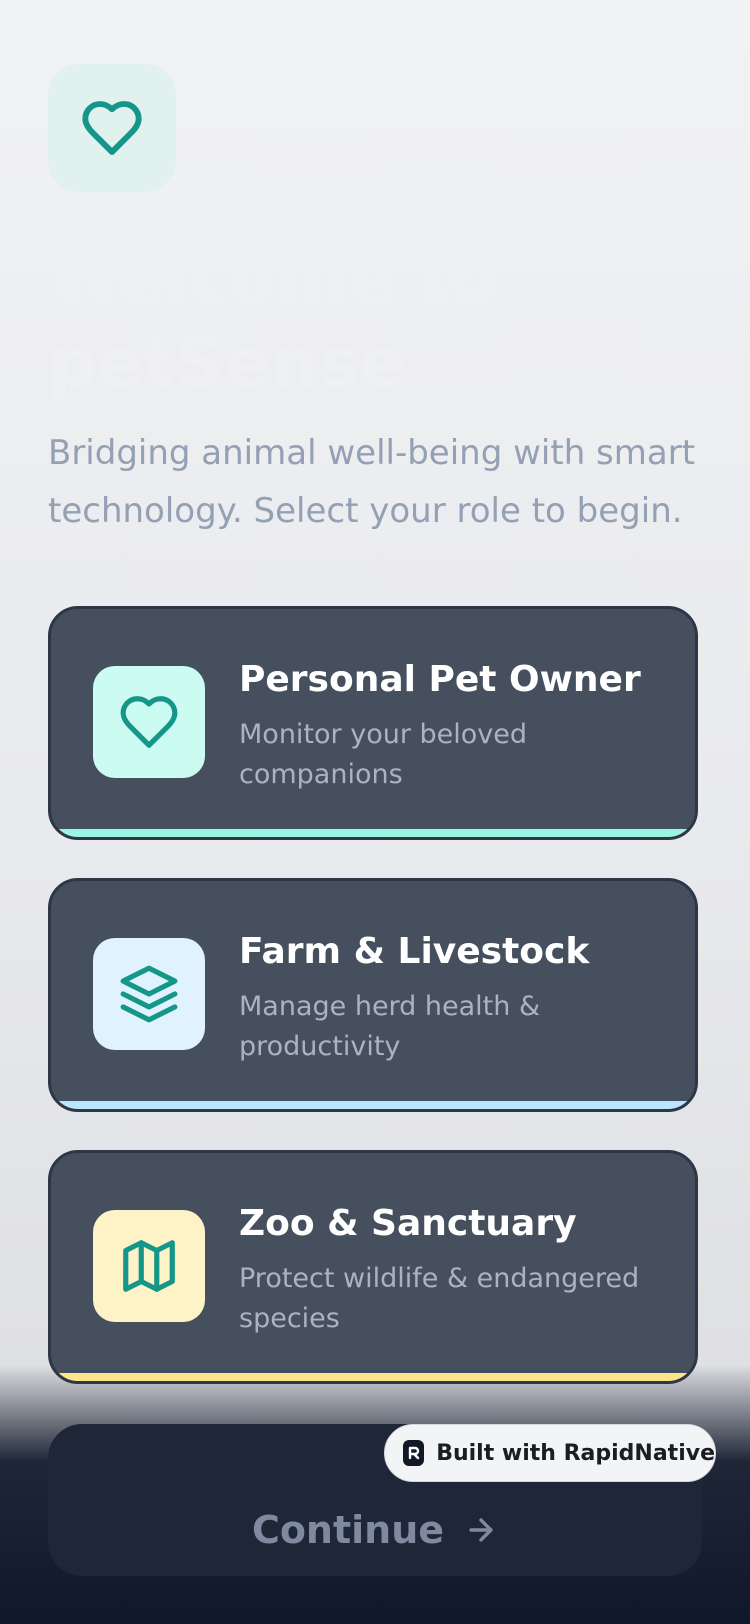 This screenshot has width=750, height=1624. What do you see at coordinates (390, 1026) in the screenshot?
I see `role-description: Manage herd health & productivity` at bounding box center [390, 1026].